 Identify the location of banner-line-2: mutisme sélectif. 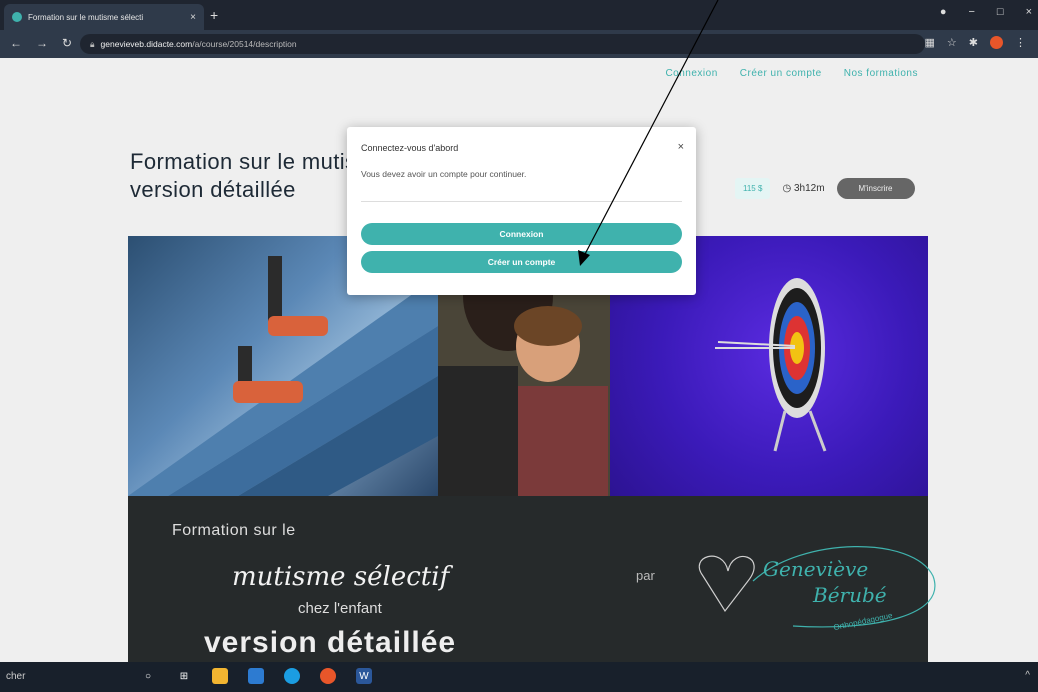
(341, 577).